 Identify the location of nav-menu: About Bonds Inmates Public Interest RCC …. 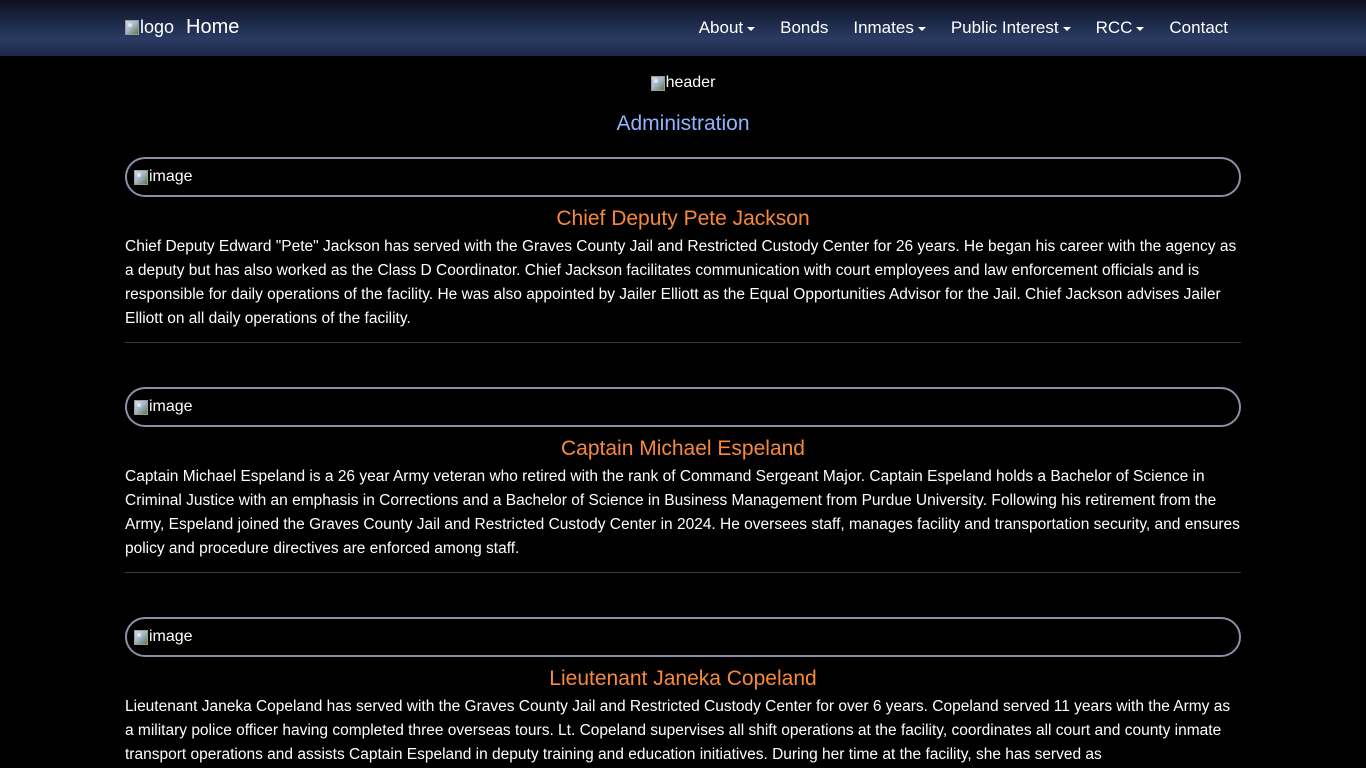
(963, 28).